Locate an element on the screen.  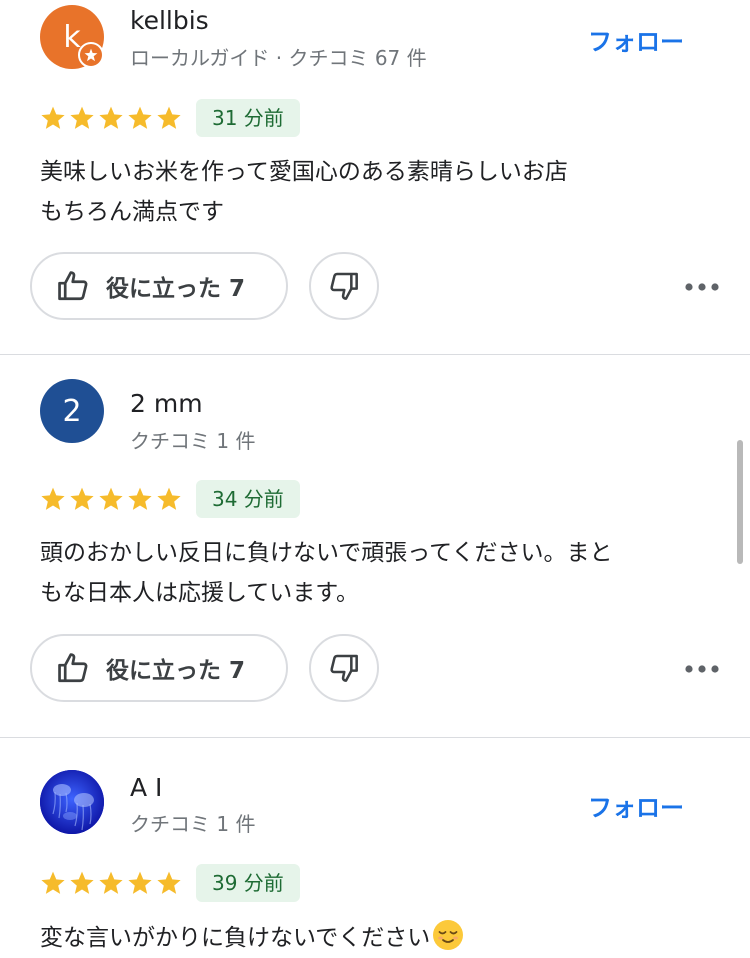
avatar-letter: 2 is located at coordinates (72, 411).